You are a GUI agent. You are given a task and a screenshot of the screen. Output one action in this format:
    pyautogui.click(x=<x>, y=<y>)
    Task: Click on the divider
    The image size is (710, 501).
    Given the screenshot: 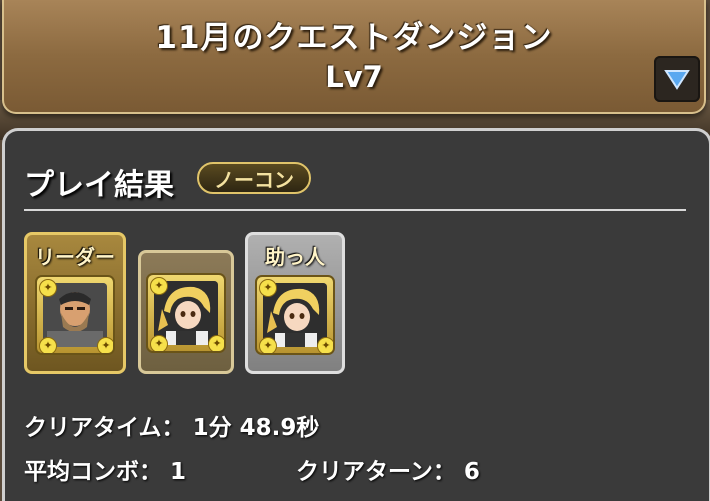 What is the action you would take?
    pyautogui.click(x=355, y=210)
    